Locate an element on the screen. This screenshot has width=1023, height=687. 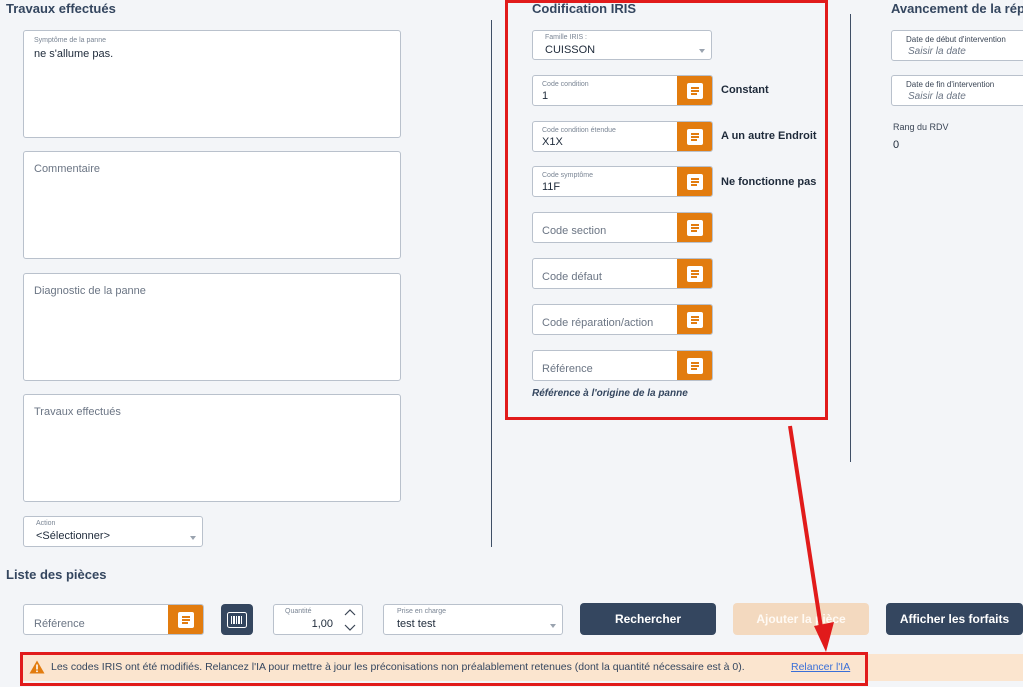
action-select: Action <Sélectionner> is located at coordinates (113, 531).